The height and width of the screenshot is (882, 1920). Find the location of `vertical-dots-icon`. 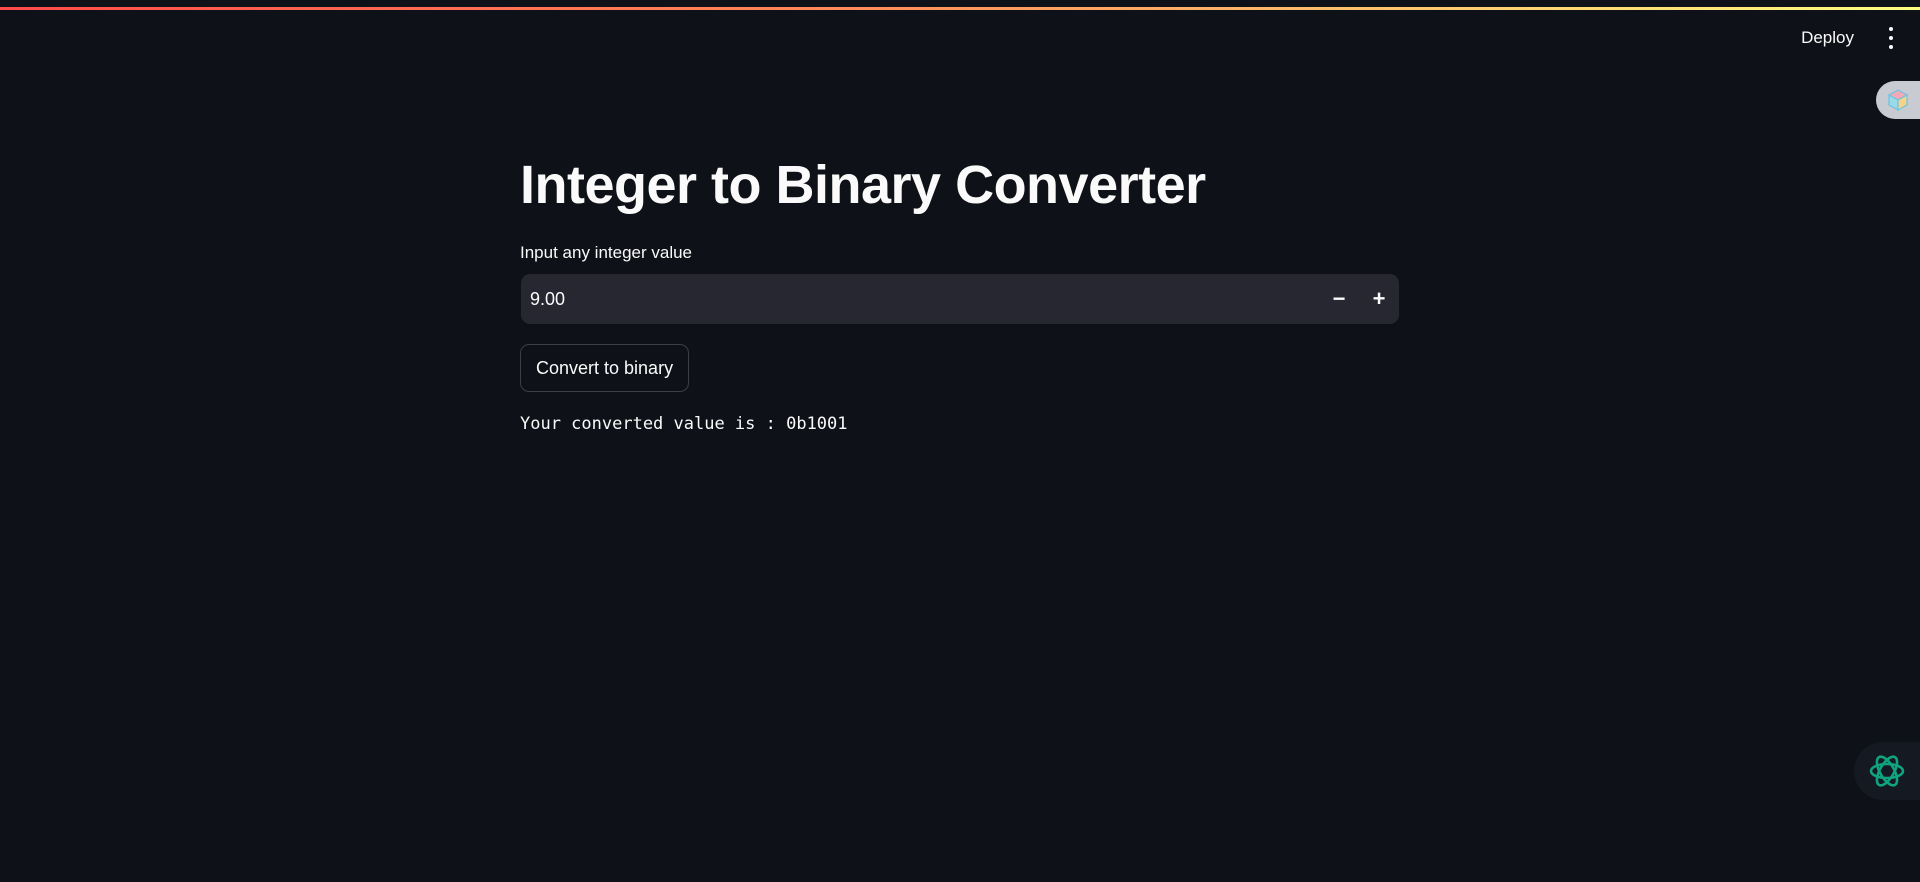

vertical-dots-icon is located at coordinates (1891, 29).